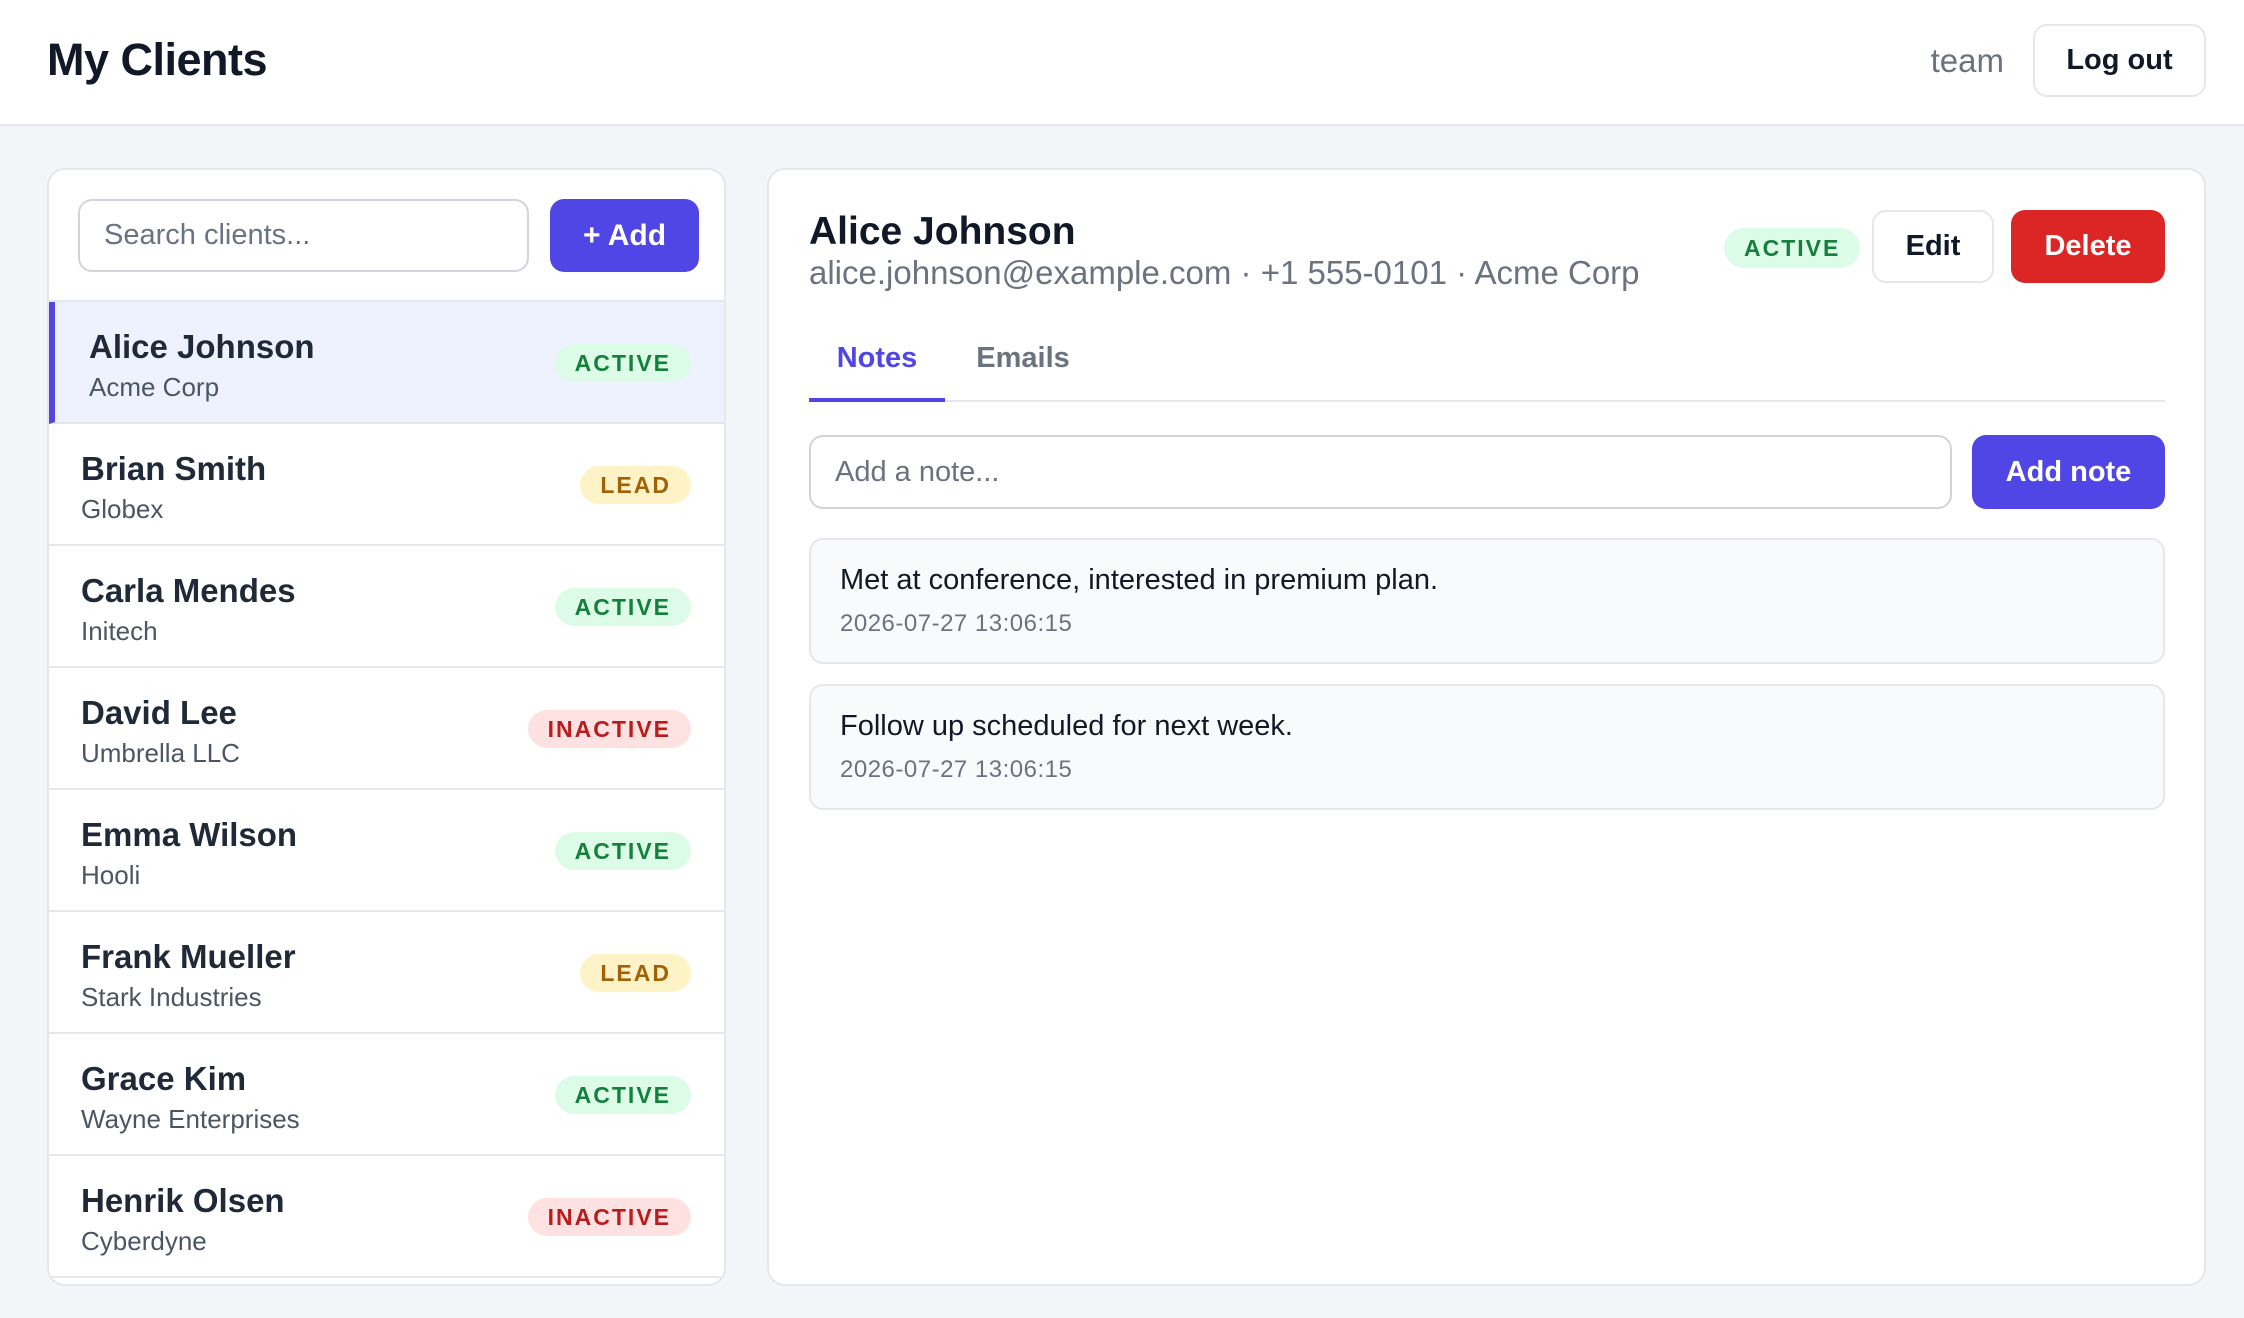 The width and height of the screenshot is (2244, 1318). What do you see at coordinates (164, 1078) in the screenshot?
I see `client-name: Grace Kim` at bounding box center [164, 1078].